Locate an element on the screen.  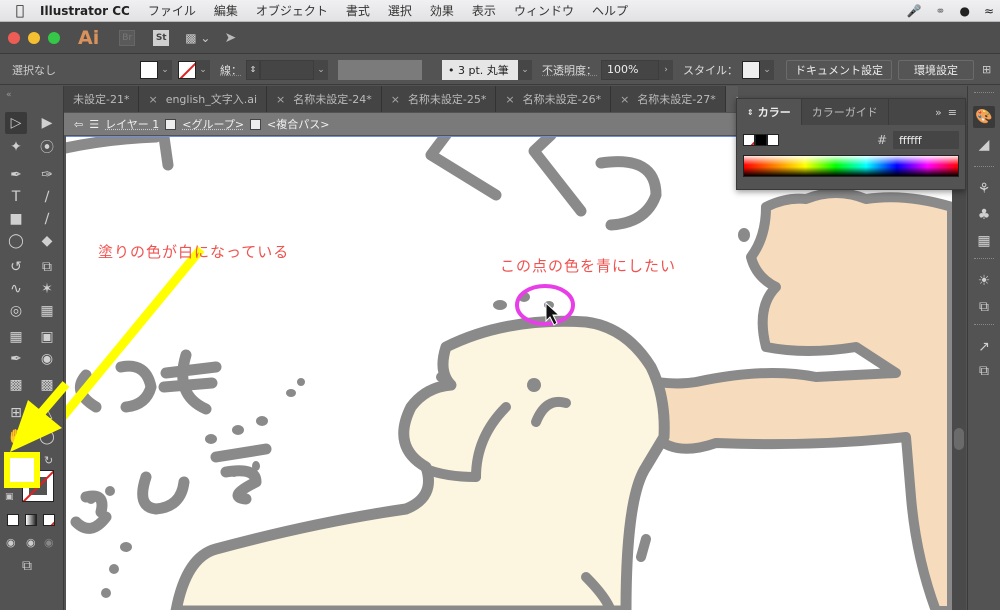
document-tab: × 名称未設定-24* is located at coordinates (324, 99).